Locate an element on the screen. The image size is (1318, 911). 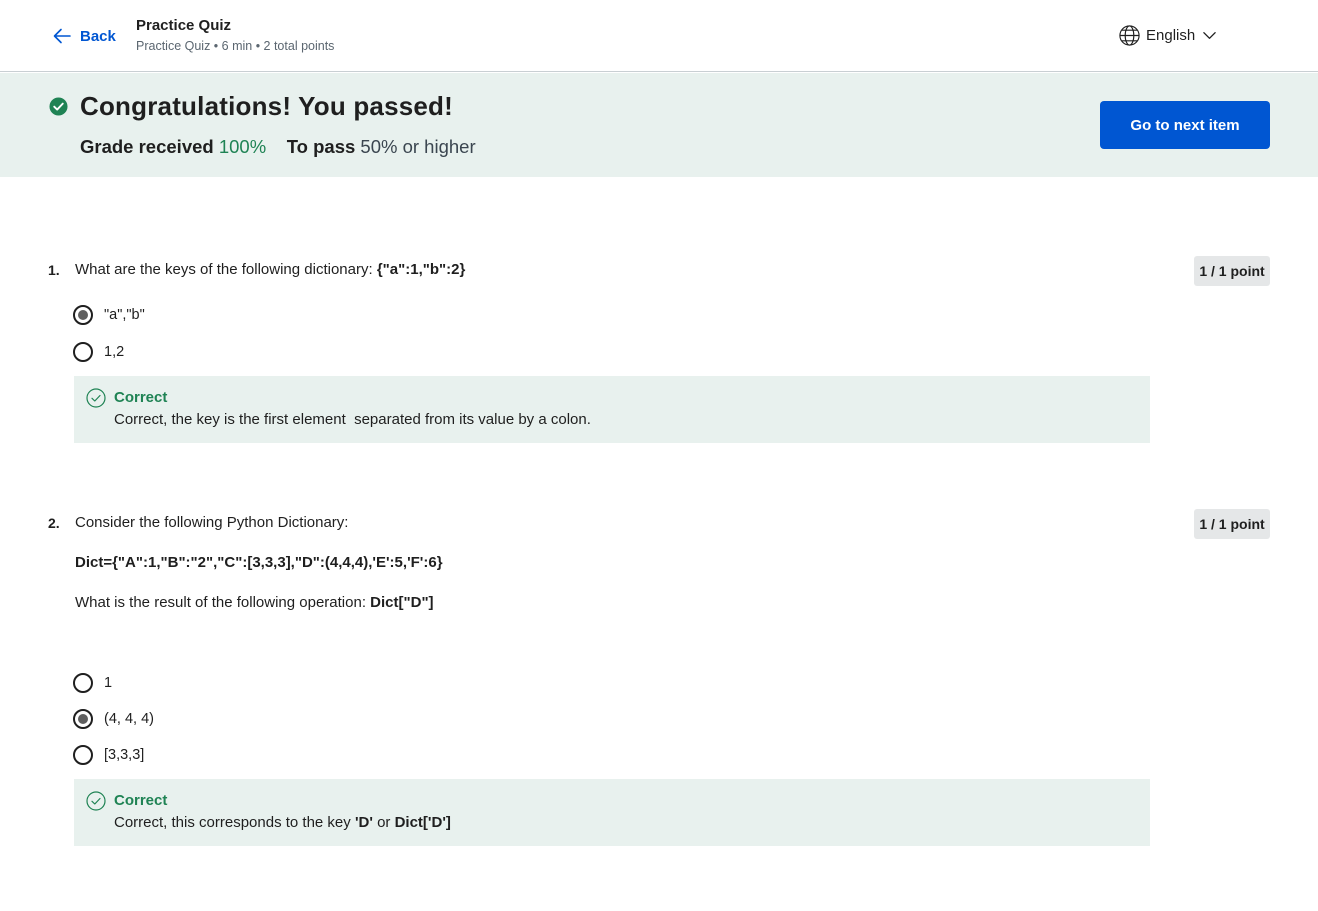
answer-option: 1 is located at coordinates (92, 683).